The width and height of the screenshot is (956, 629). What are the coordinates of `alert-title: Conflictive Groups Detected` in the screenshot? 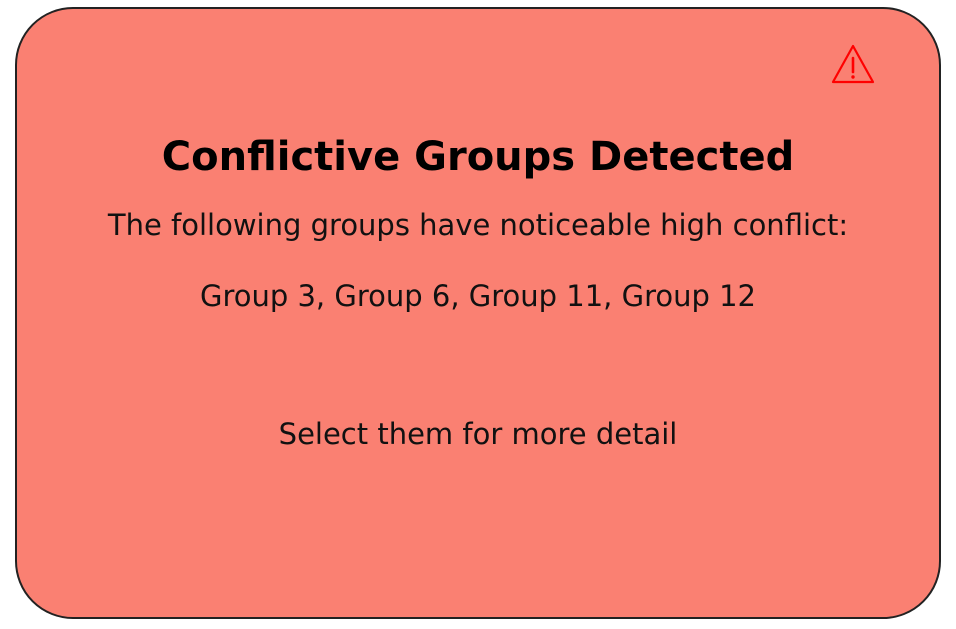 It's located at (478, 157).